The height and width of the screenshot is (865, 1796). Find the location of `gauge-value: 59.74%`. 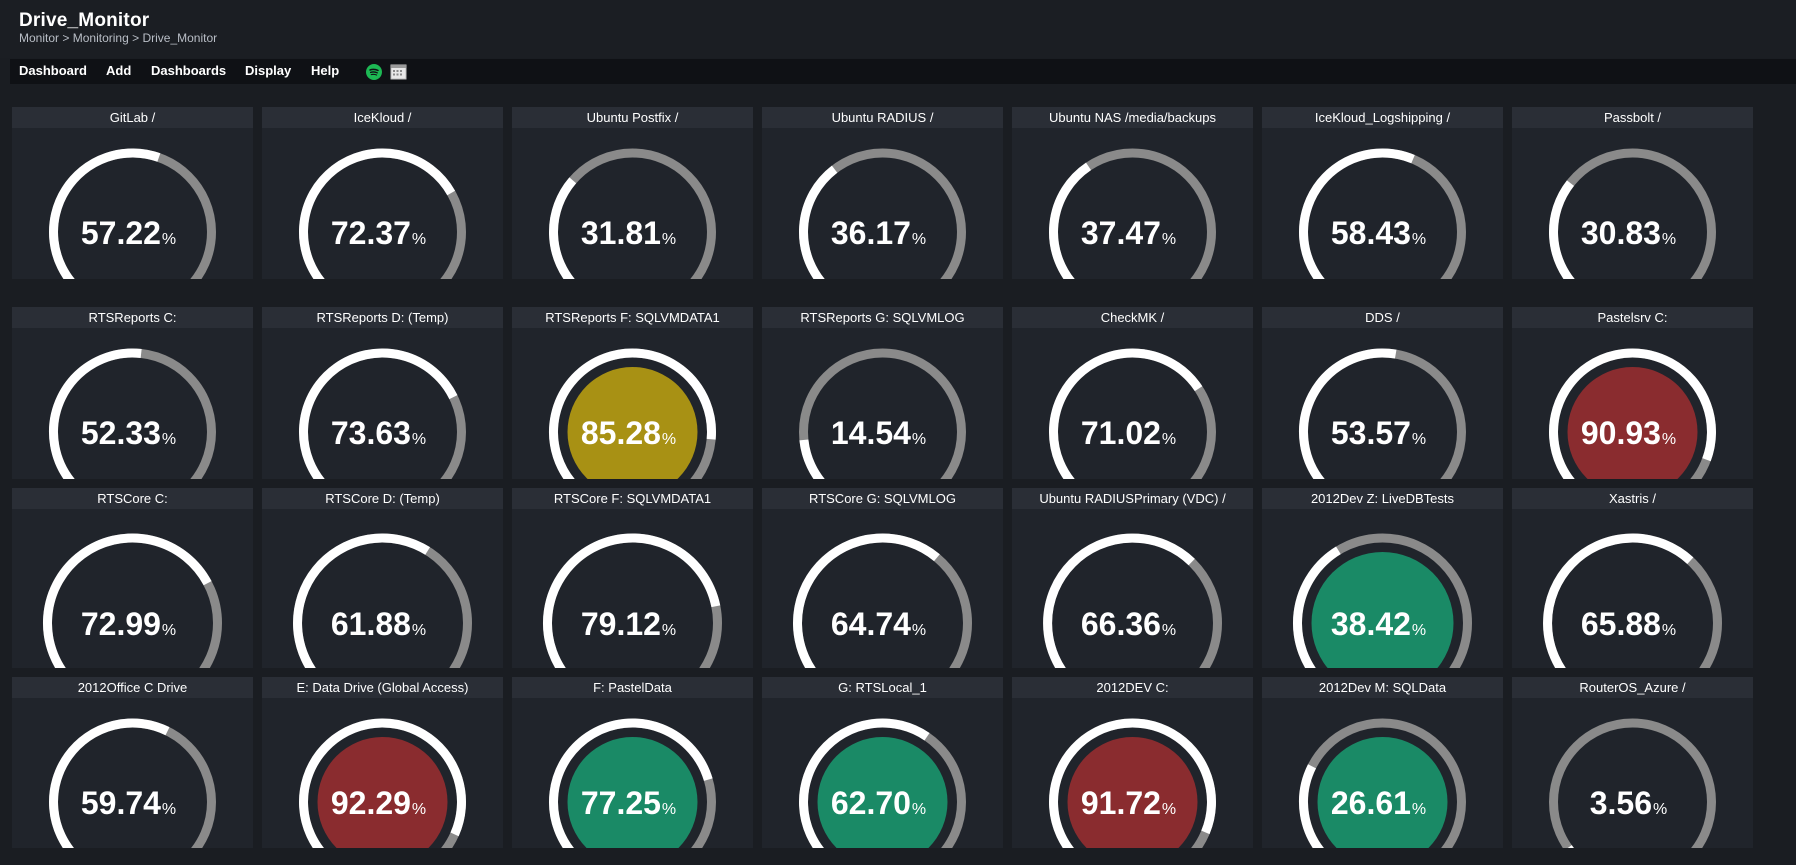

gauge-value: 59.74% is located at coordinates (128, 803).